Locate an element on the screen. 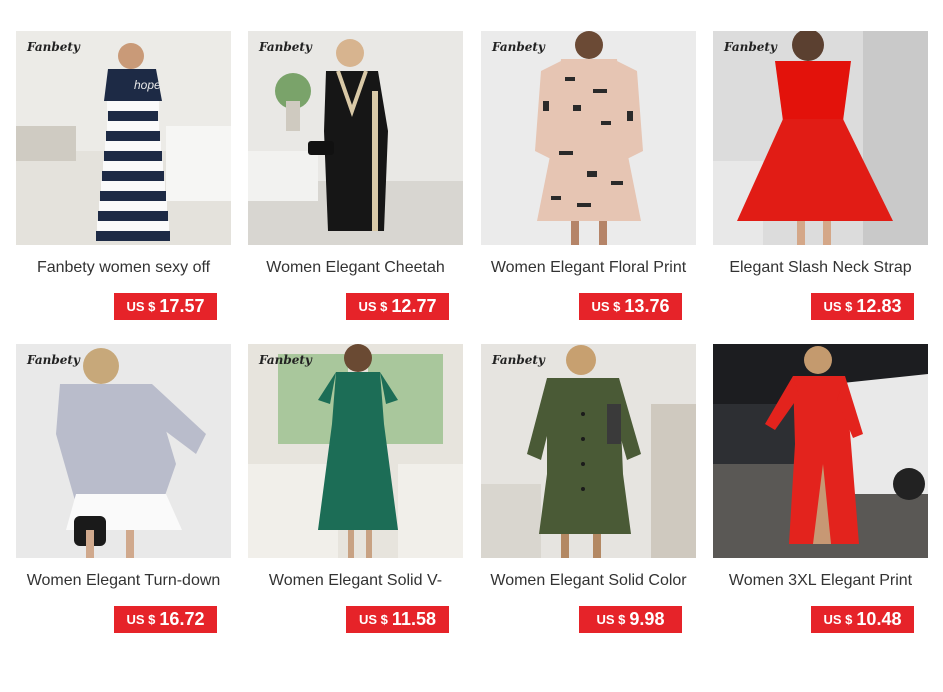  product-title: Women Elegant Floral Print is located at coordinates (588, 268).